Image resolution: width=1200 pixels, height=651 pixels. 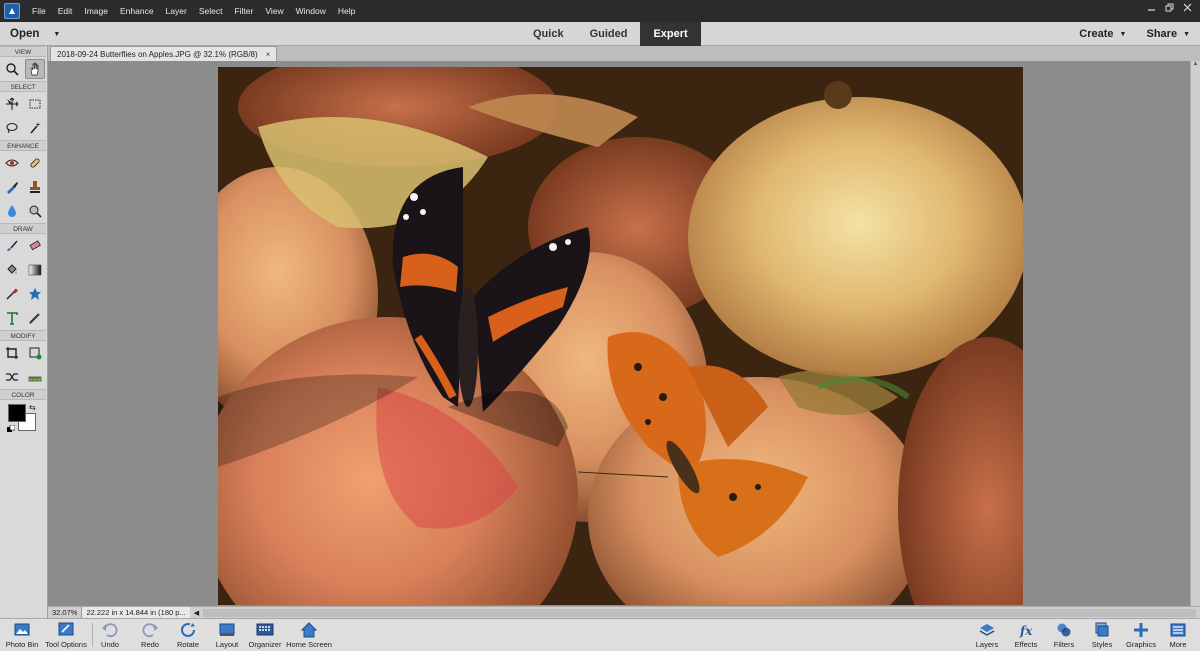 What do you see at coordinates (196, 613) in the screenshot?
I see `status-menu-icon: ◀` at bounding box center [196, 613].